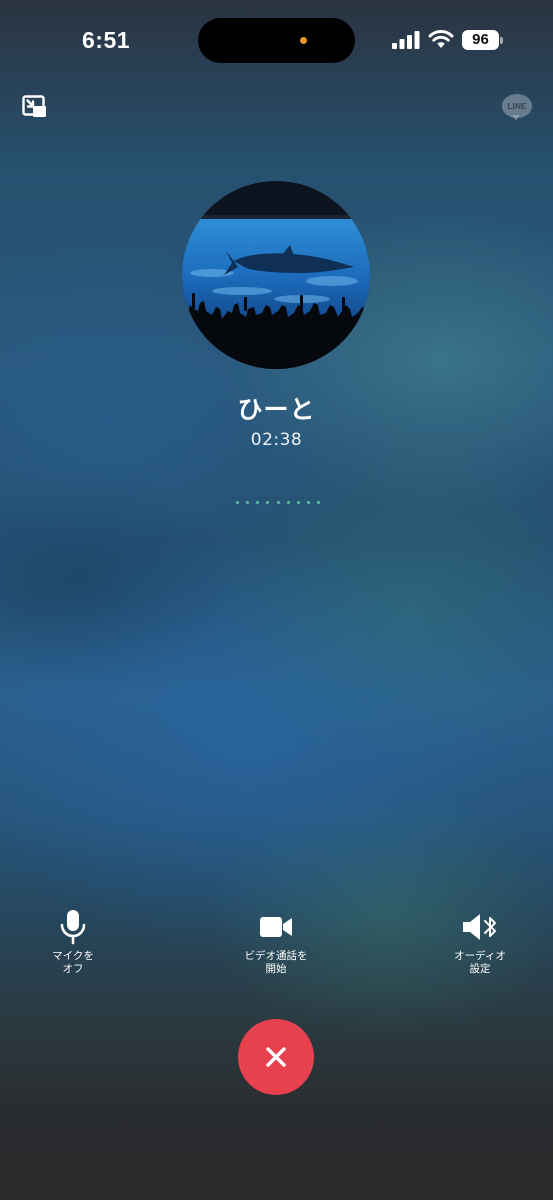 The height and width of the screenshot is (1200, 553). I want to click on battery-indicator: 96, so click(480, 40).